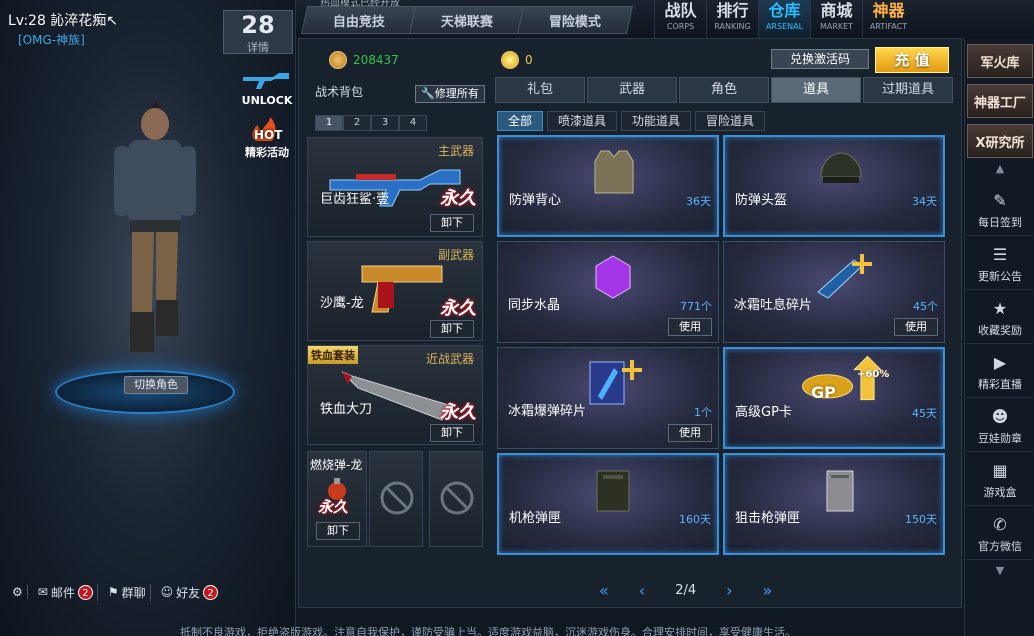  Describe the element at coordinates (834, 186) in the screenshot. I see `item-card: 防弹头盔 34天` at that location.